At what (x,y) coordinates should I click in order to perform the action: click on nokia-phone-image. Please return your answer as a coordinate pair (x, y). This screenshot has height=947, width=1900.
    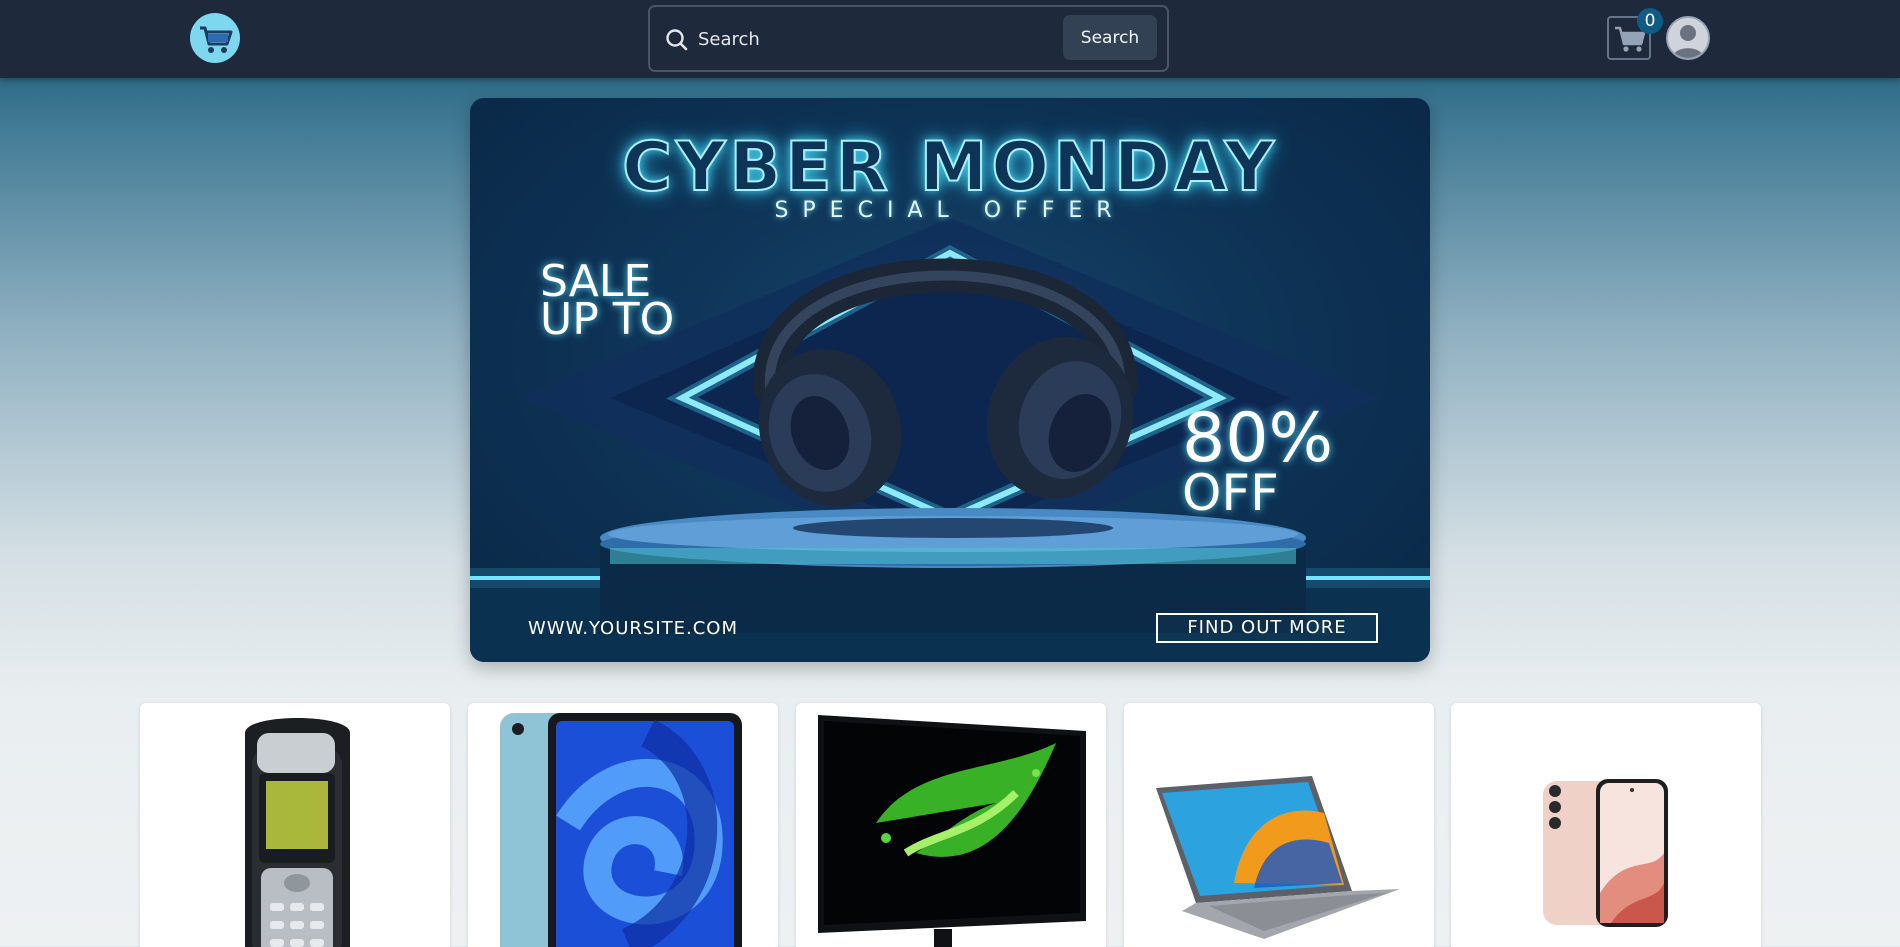
    Looking at the image, I should click on (297, 832).